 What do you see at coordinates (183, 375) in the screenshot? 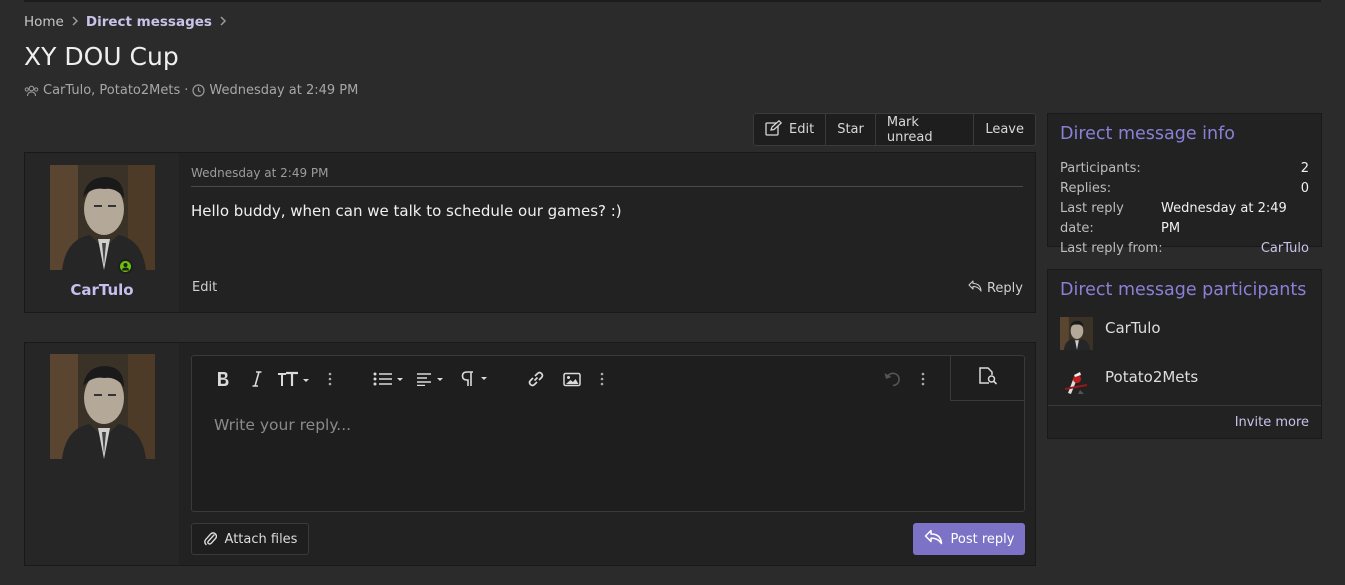
I see `reply-arrow` at bounding box center [183, 375].